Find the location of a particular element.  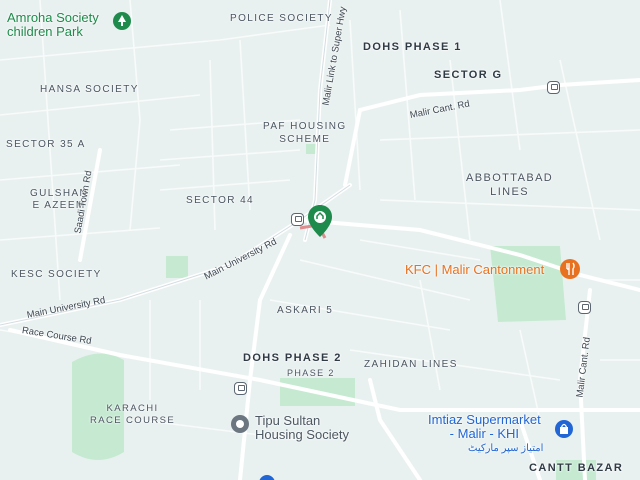

location-pin-icon is located at coordinates (240, 426).